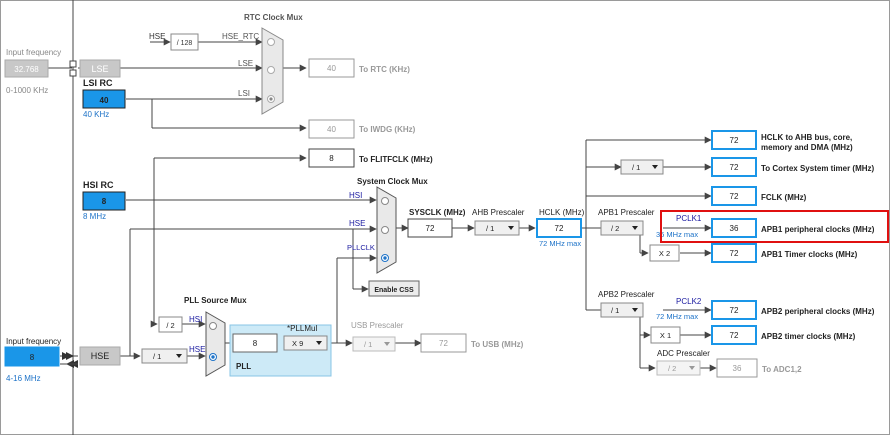 The image size is (890, 435). What do you see at coordinates (734, 140) in the screenshot?
I see `hclk-ahb-value: 72` at bounding box center [734, 140].